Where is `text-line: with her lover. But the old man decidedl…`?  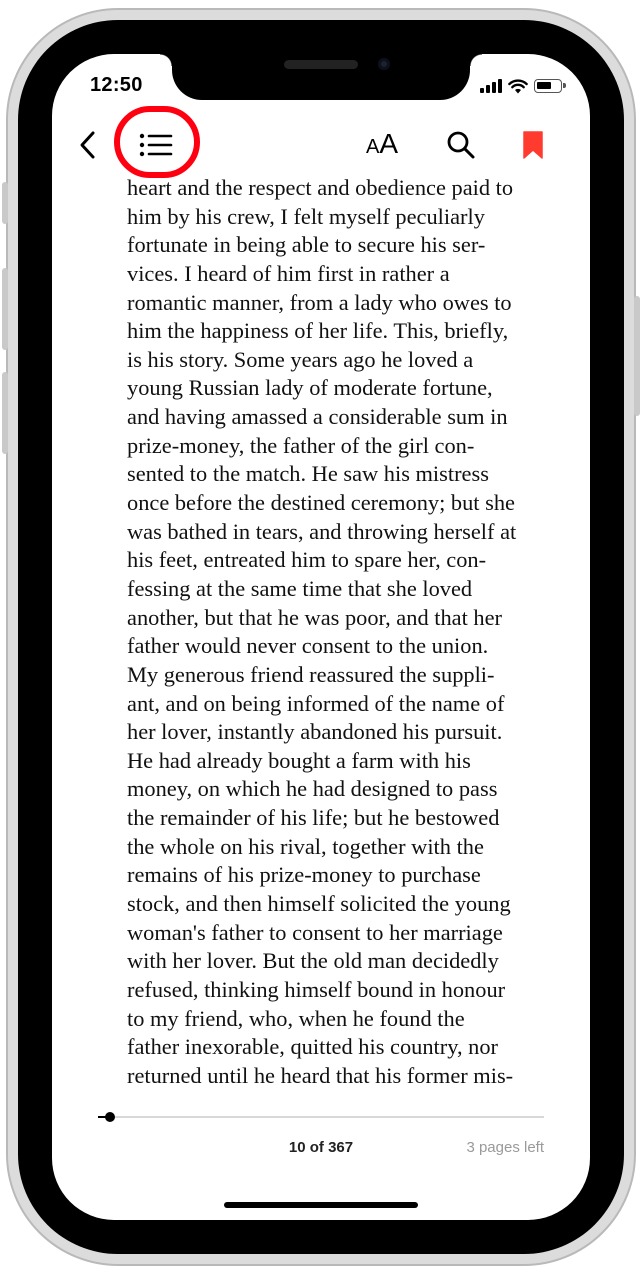
text-line: with her lover. But the old man decidedl… is located at coordinates (313, 961).